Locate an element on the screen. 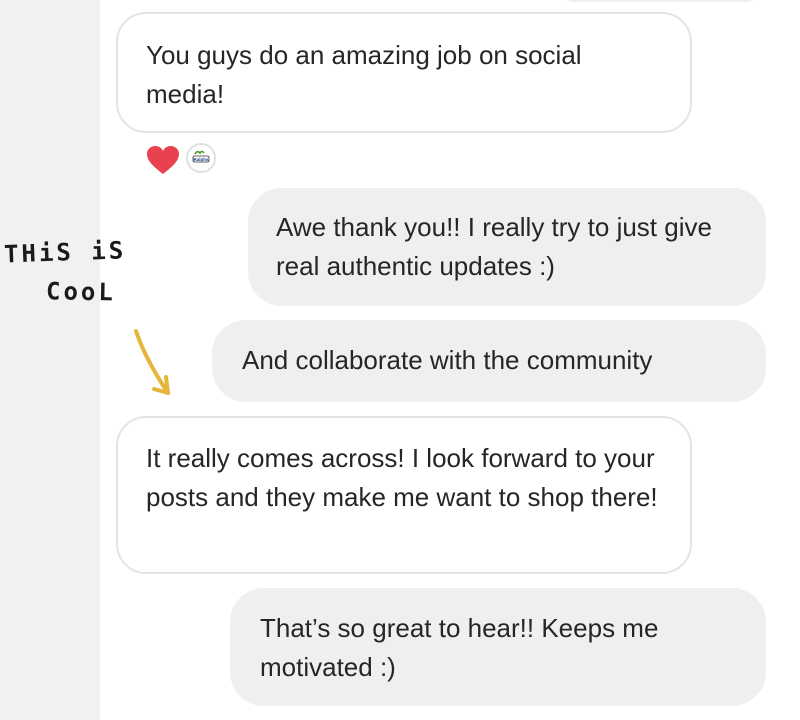 Image resolution: width=800 pixels, height=720 pixels. avatar: Ralphs is located at coordinates (201, 158).